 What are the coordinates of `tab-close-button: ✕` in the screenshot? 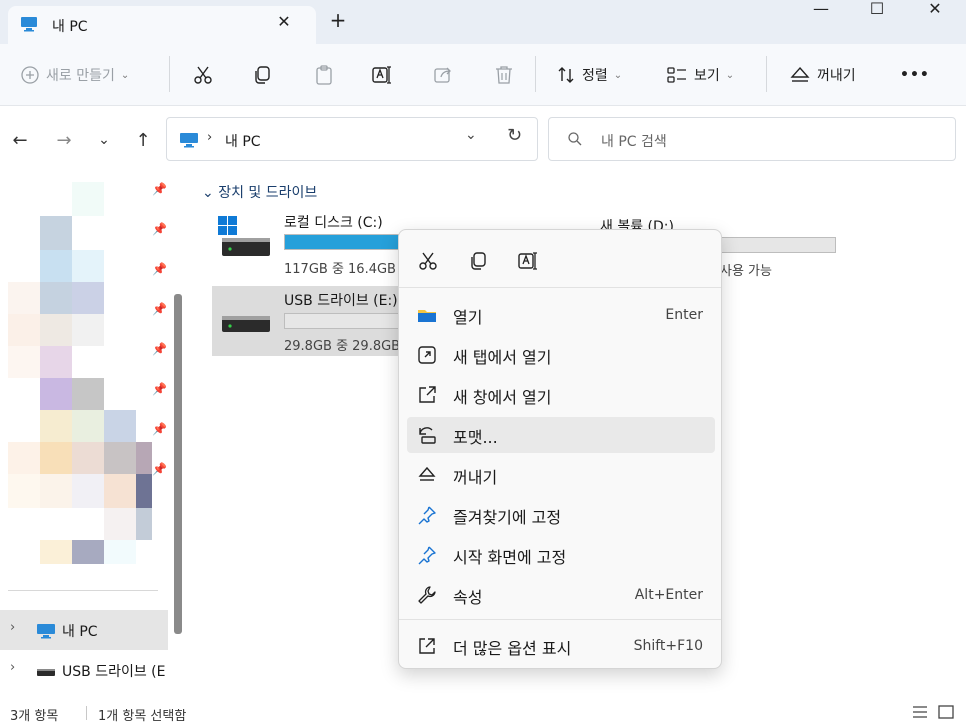 It's located at (284, 21).